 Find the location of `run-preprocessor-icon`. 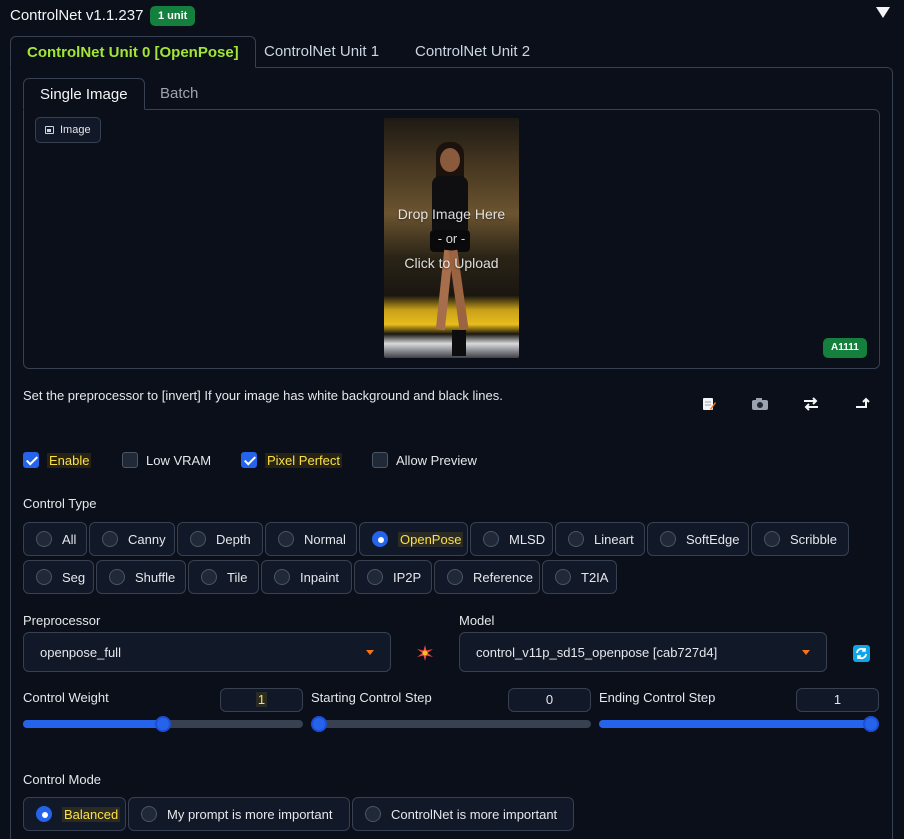

run-preprocessor-icon is located at coordinates (425, 653).